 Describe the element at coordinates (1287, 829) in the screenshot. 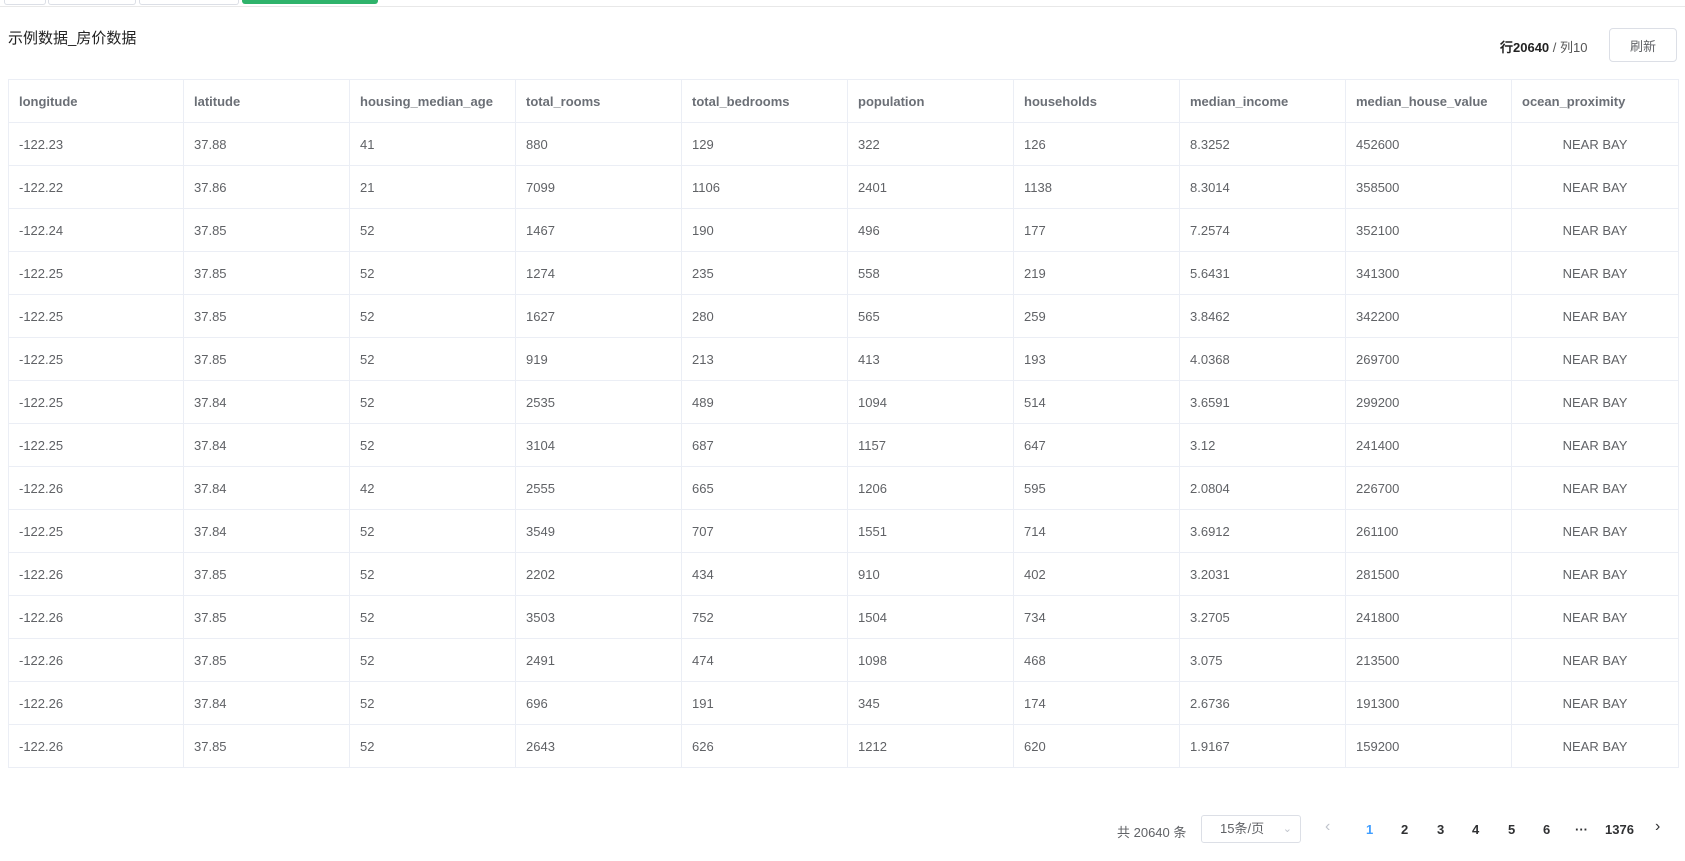

I see `chevron-down-icon: ⌄` at that location.